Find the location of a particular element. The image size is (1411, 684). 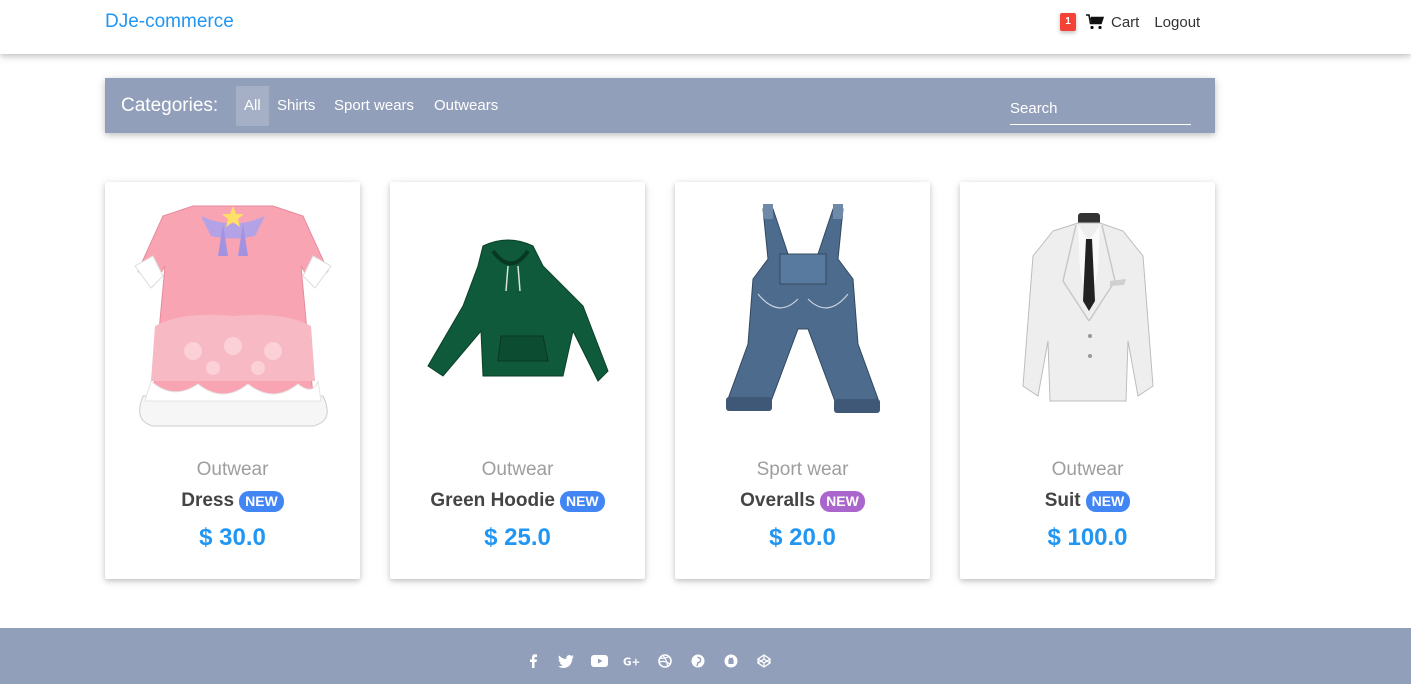

twitter-icon is located at coordinates (566, 661).